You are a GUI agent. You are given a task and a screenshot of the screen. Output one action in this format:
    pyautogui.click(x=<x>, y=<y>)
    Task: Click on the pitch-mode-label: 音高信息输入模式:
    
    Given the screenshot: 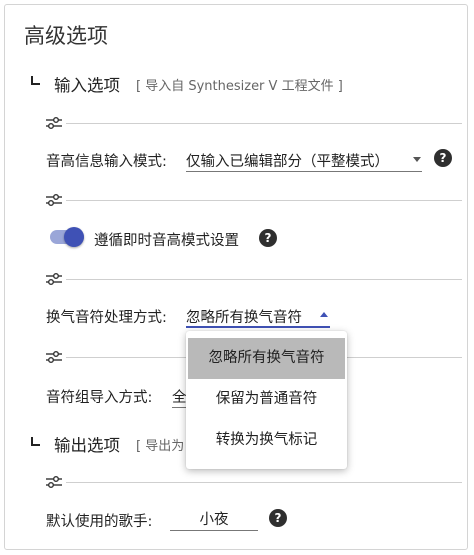 What is the action you would take?
    pyautogui.click(x=106, y=162)
    